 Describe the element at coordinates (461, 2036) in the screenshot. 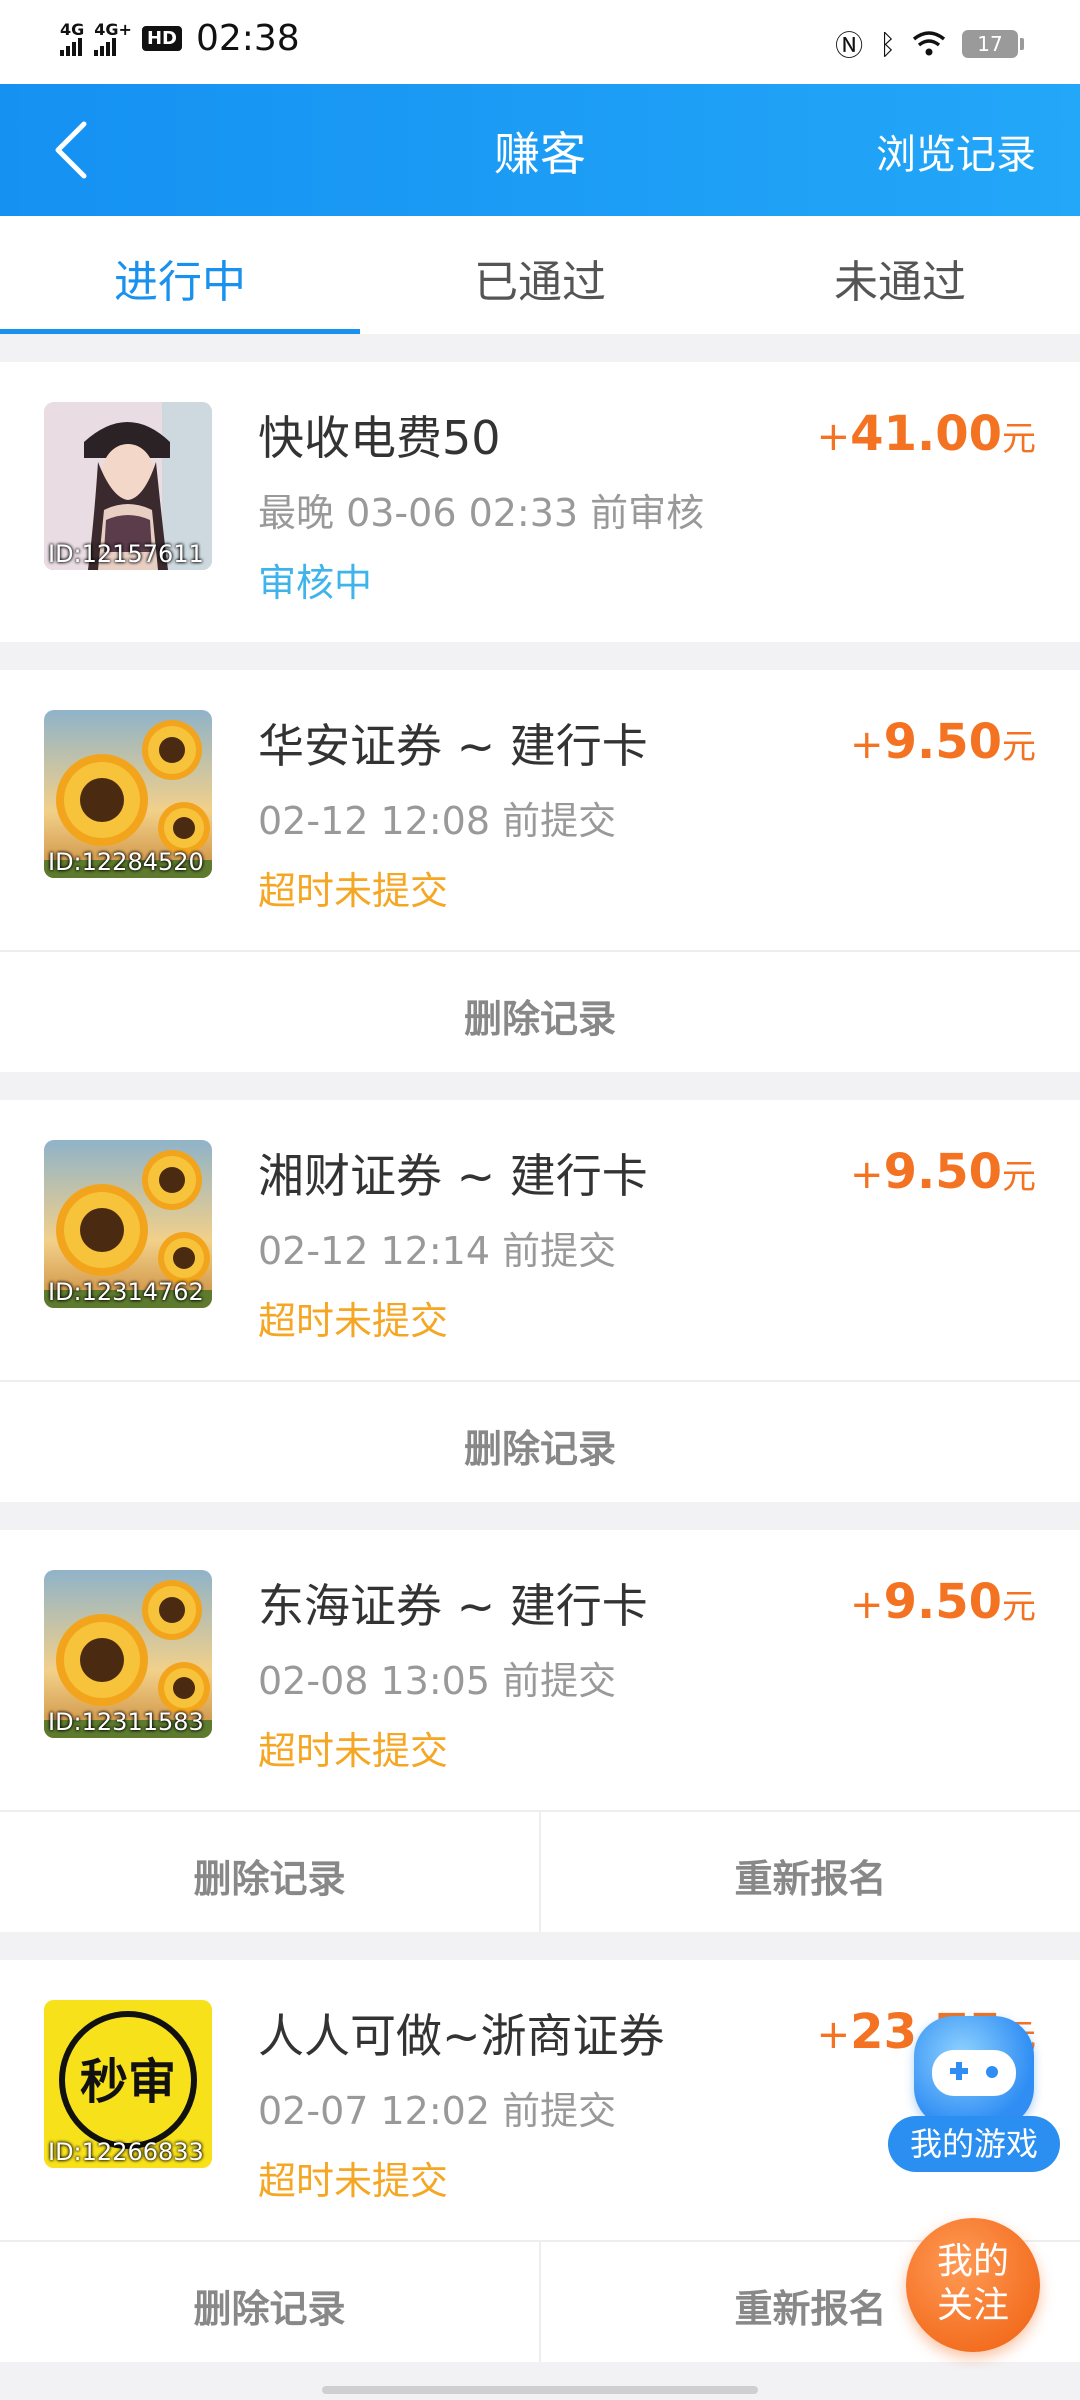

I see `task-title: 人人可做~浙商证券` at that location.